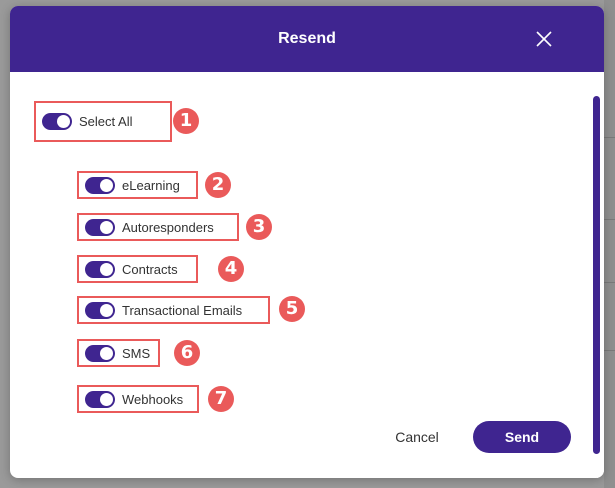 Image resolution: width=615 pixels, height=488 pixels. I want to click on elearning-toggle-row: eLearning, so click(137, 185).